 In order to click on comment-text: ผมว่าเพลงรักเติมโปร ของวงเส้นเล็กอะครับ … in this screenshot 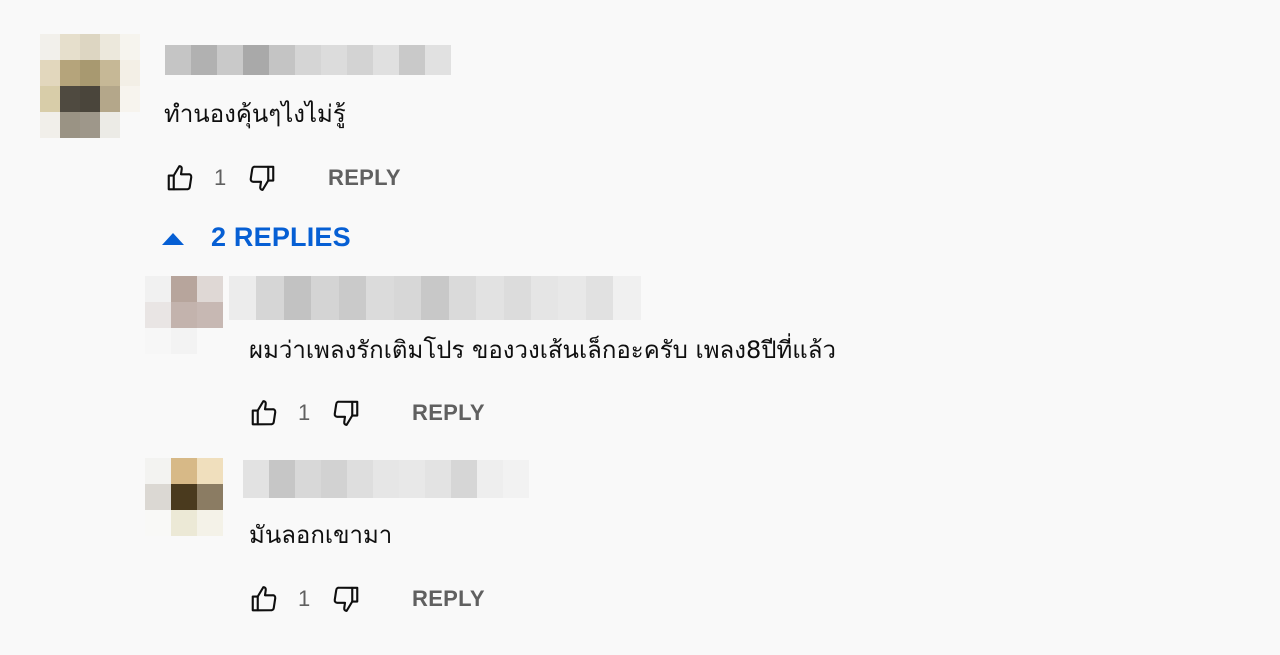, I will do `click(542, 350)`.